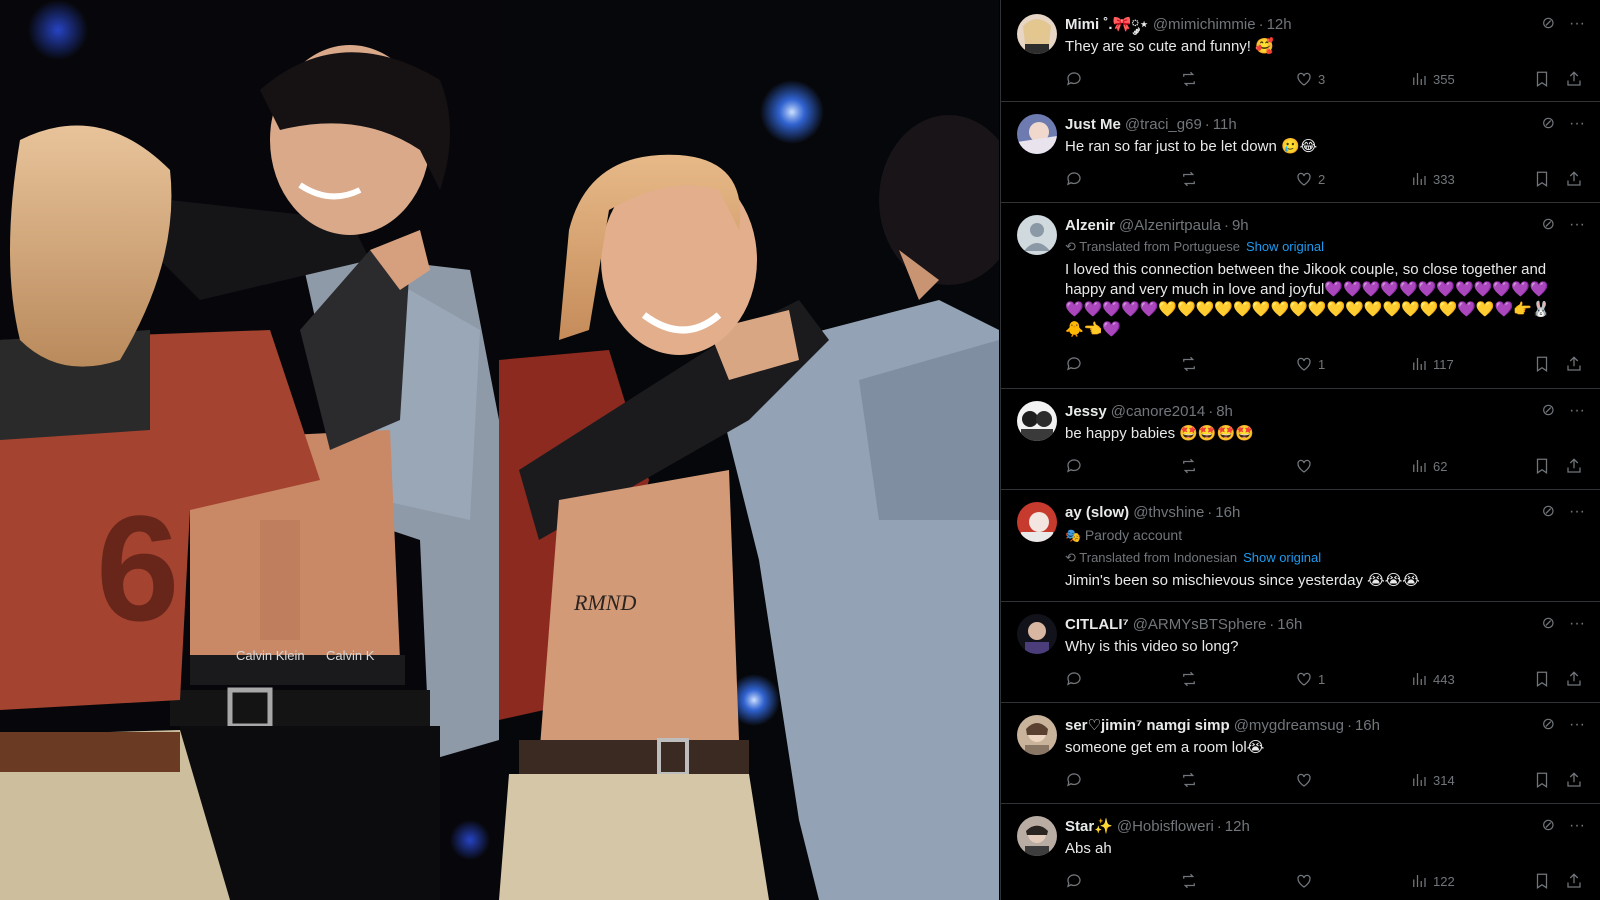 The width and height of the screenshot is (1600, 900). I want to click on handle: @mimichimmie, so click(1204, 24).